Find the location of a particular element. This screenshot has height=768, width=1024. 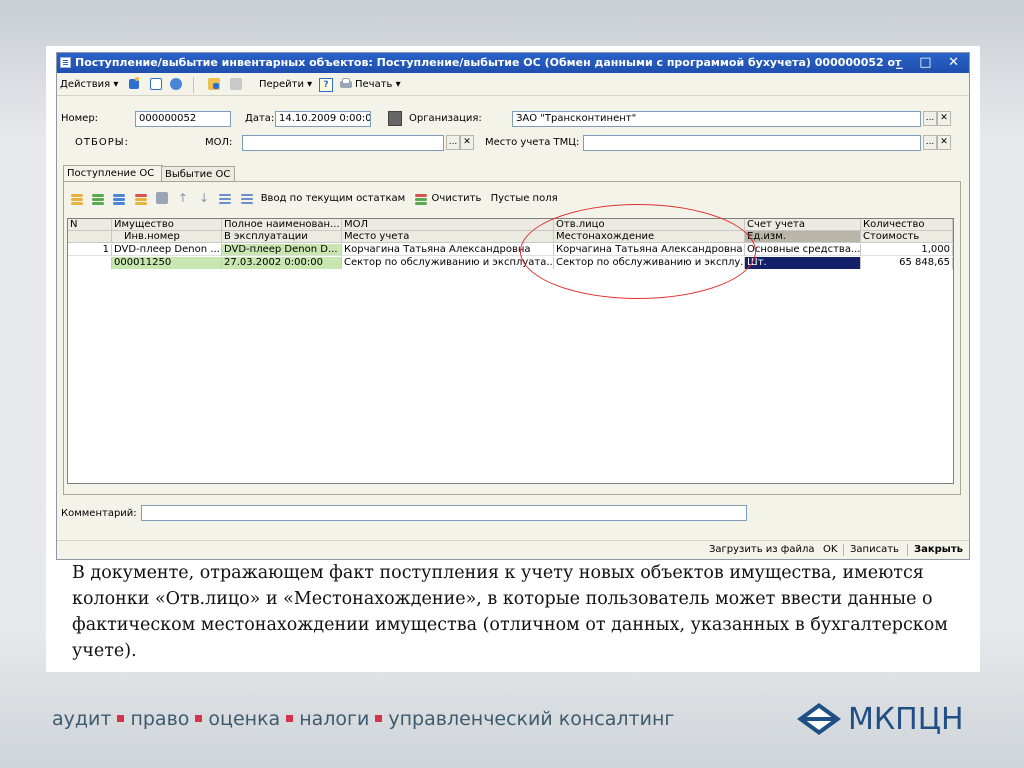

goto-menu: Перейти ▾ is located at coordinates (285, 85).